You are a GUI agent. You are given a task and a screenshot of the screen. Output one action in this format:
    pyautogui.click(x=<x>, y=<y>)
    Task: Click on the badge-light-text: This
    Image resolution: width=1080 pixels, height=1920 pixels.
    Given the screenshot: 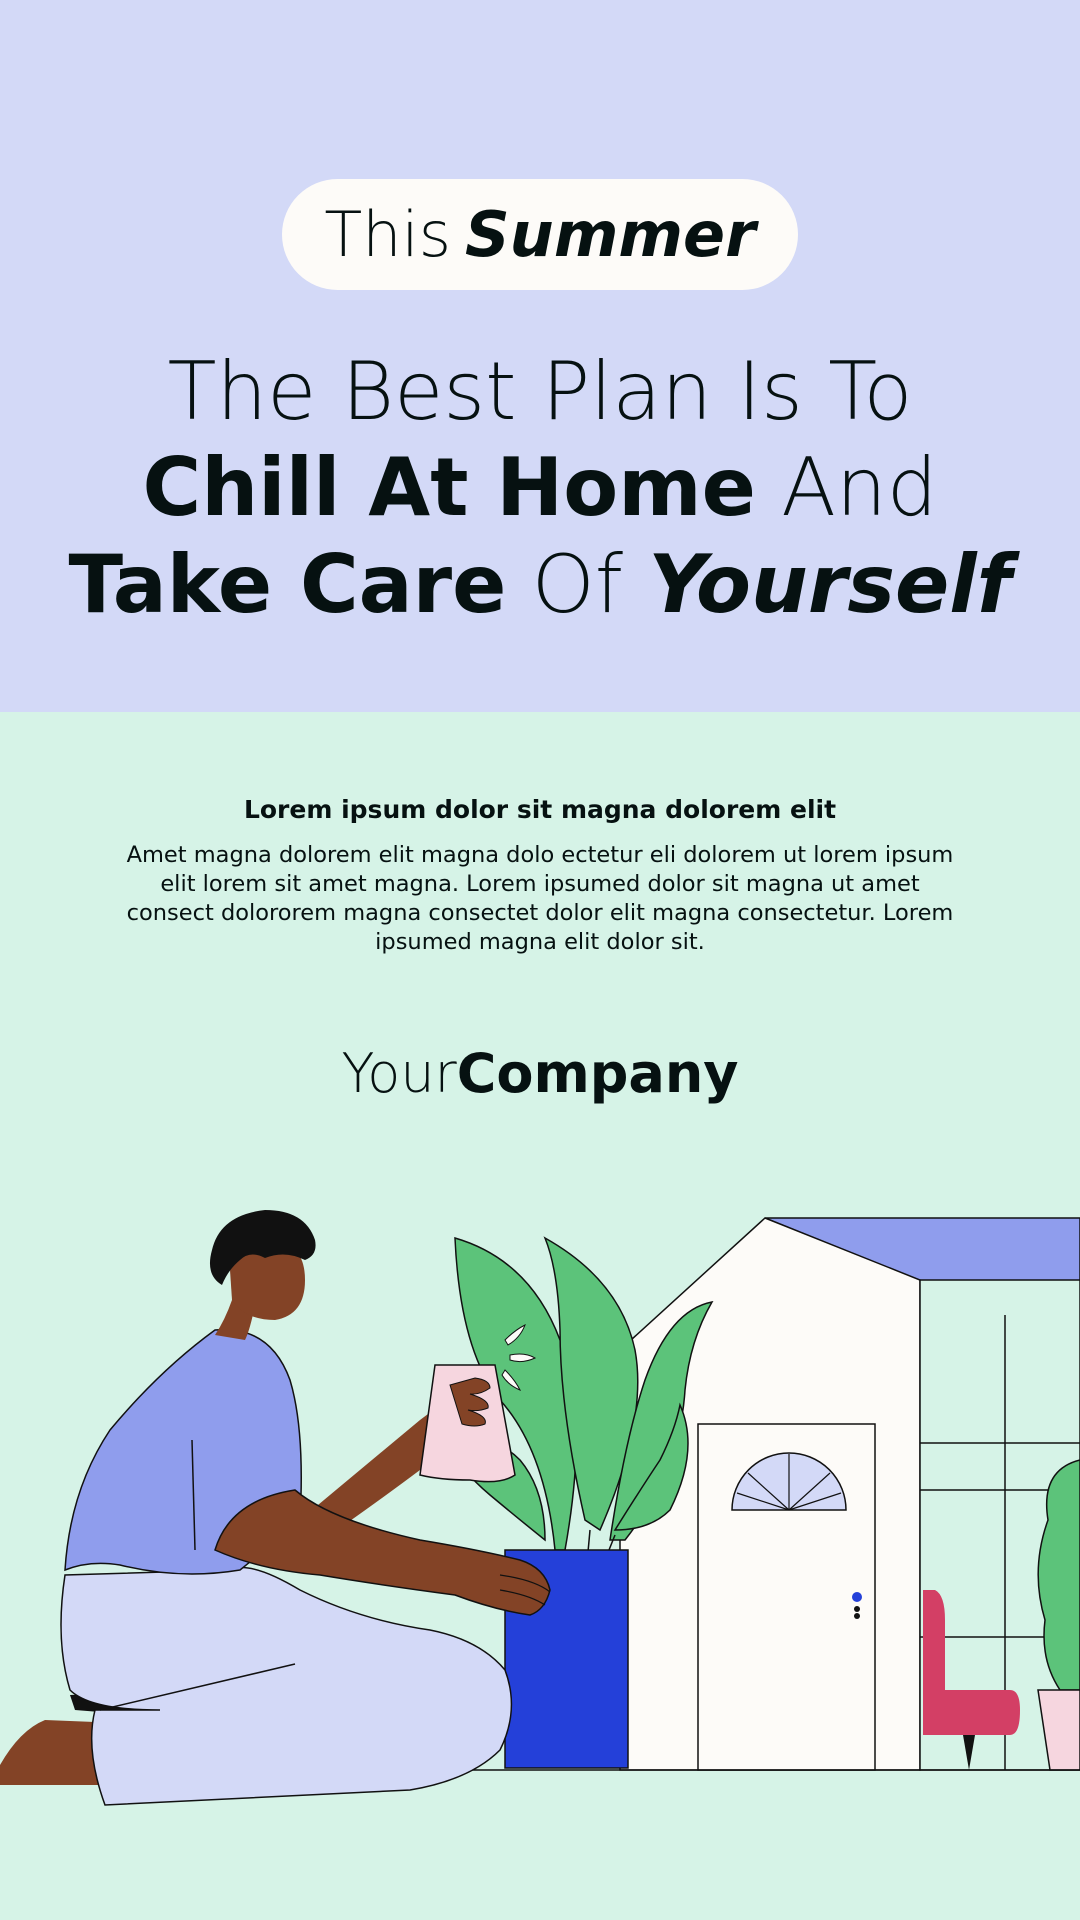 What is the action you would take?
    pyautogui.click(x=388, y=234)
    